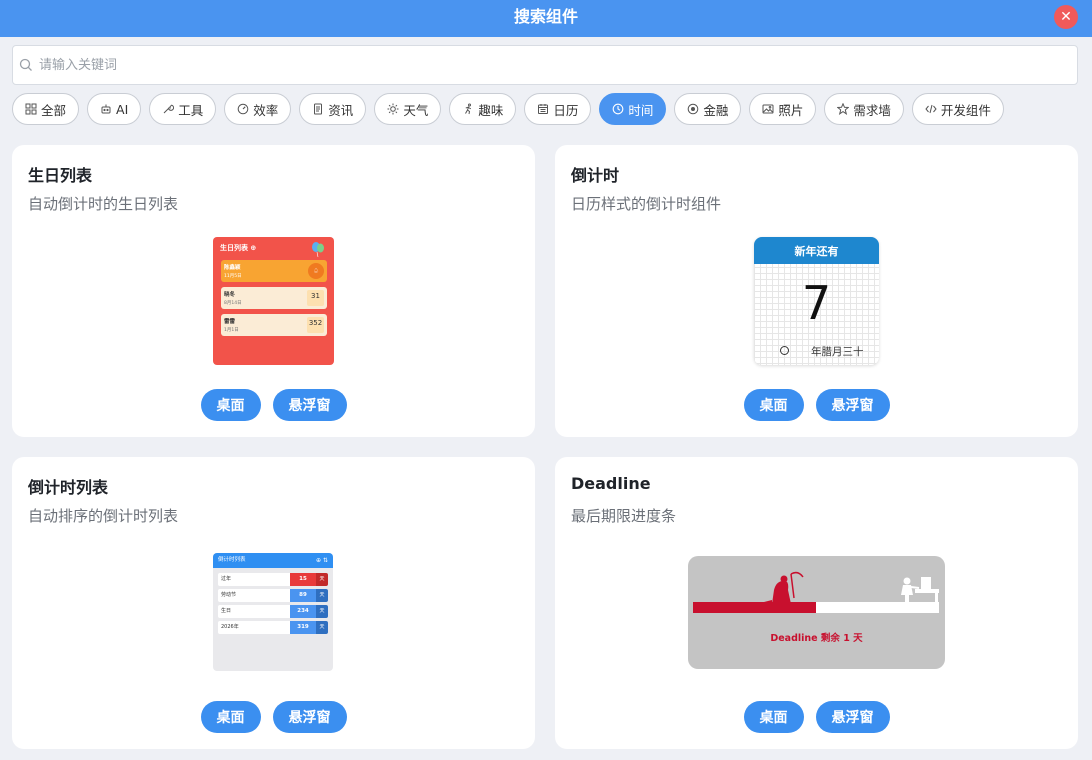  I want to click on item-name: 劳动节, so click(229, 595).